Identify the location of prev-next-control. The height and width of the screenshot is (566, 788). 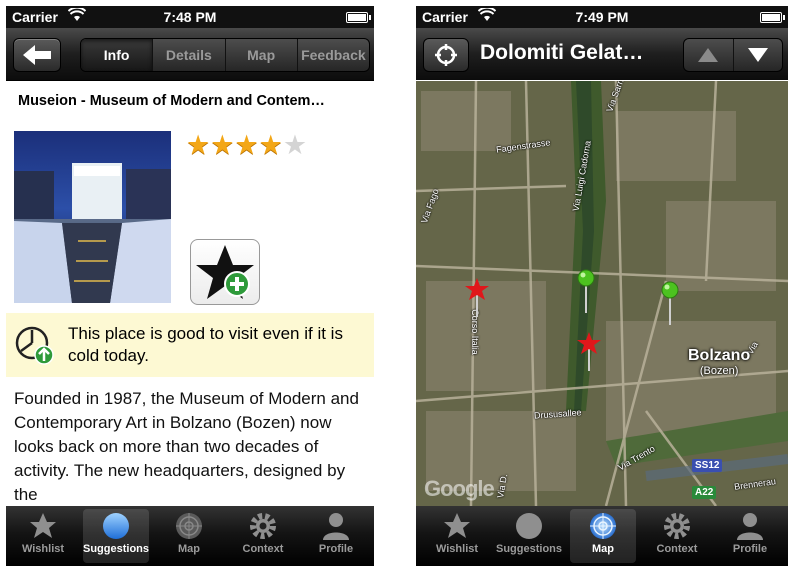
(733, 55).